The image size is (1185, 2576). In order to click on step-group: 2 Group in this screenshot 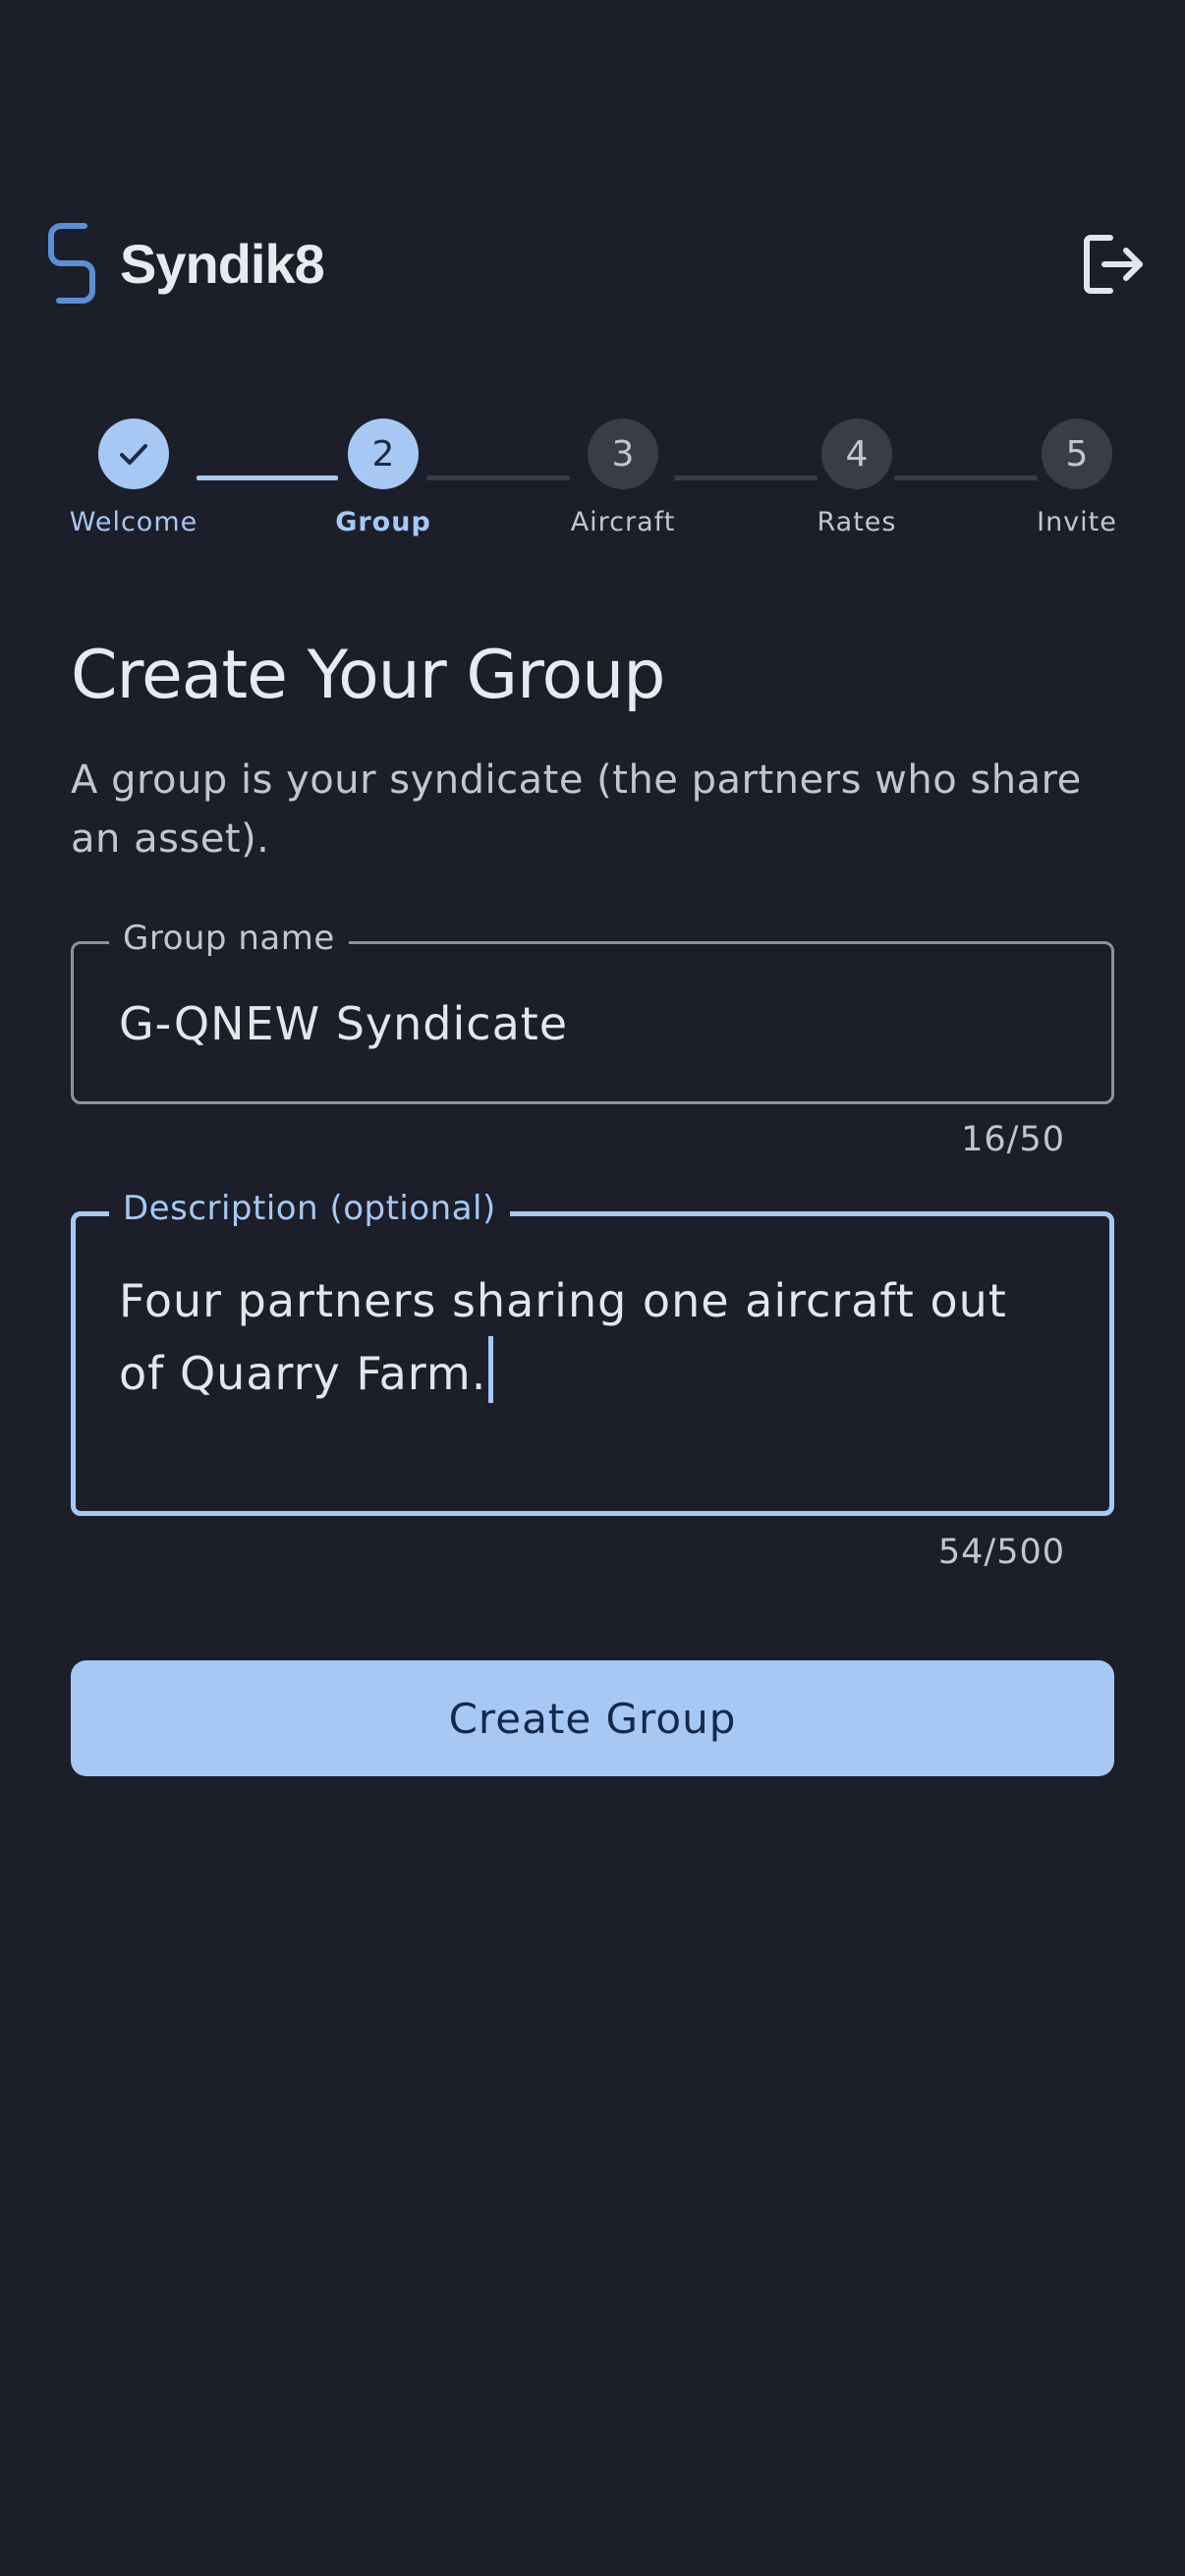, I will do `click(383, 476)`.